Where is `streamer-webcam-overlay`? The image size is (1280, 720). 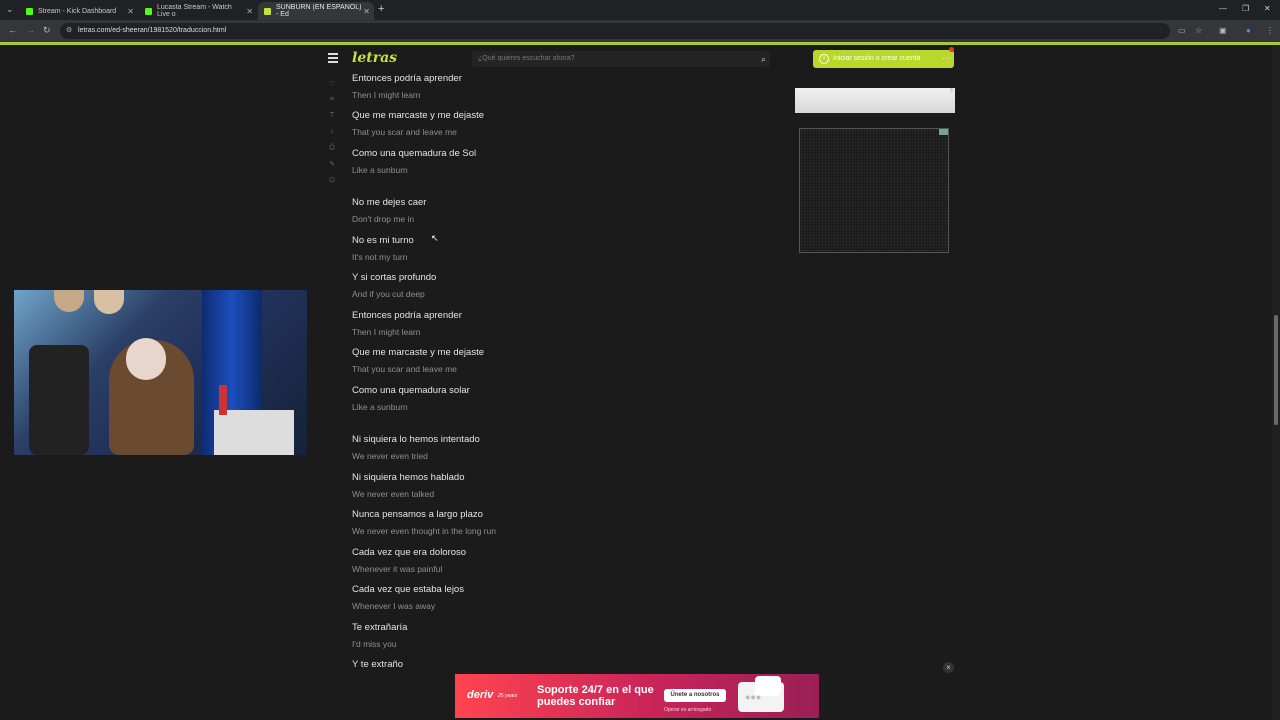
streamer-webcam-overlay is located at coordinates (160, 372).